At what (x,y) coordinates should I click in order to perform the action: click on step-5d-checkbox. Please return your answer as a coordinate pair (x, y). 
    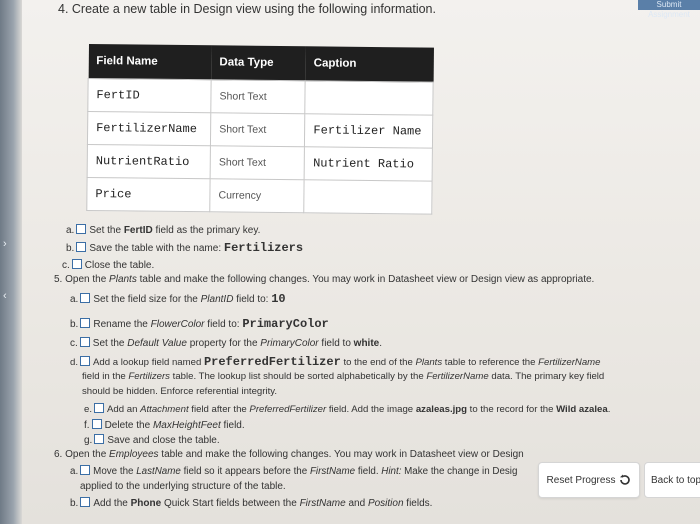
    Looking at the image, I should click on (85, 361).